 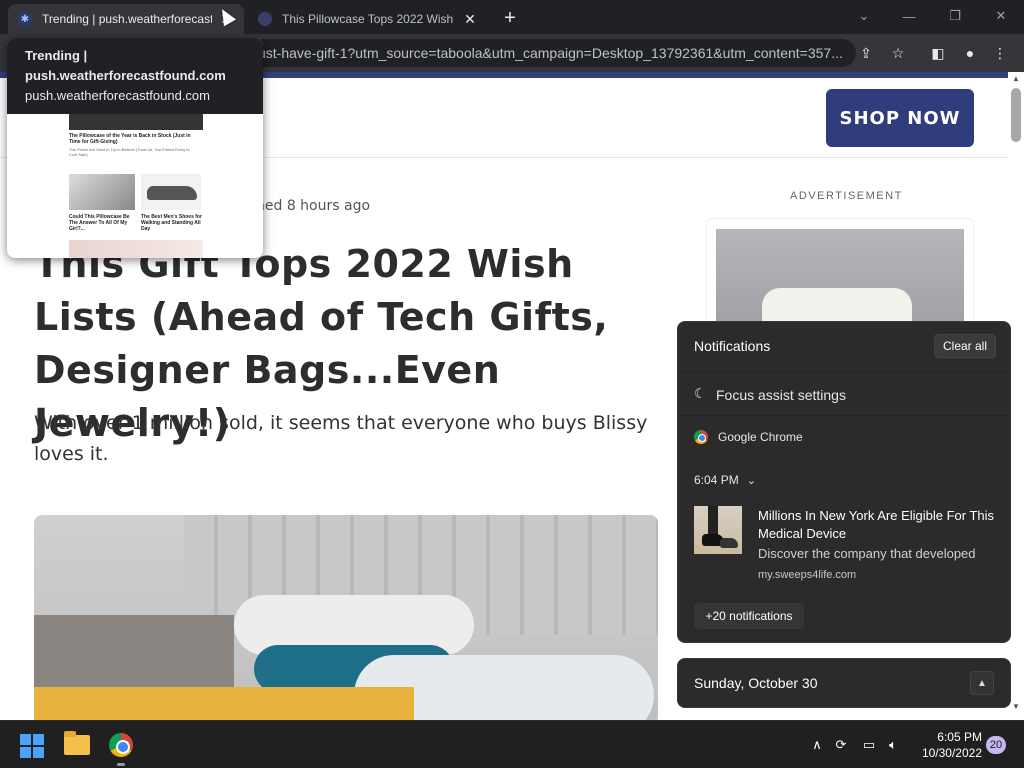 I want to click on chevron-up-icon: ∧, so click(x=817, y=745).